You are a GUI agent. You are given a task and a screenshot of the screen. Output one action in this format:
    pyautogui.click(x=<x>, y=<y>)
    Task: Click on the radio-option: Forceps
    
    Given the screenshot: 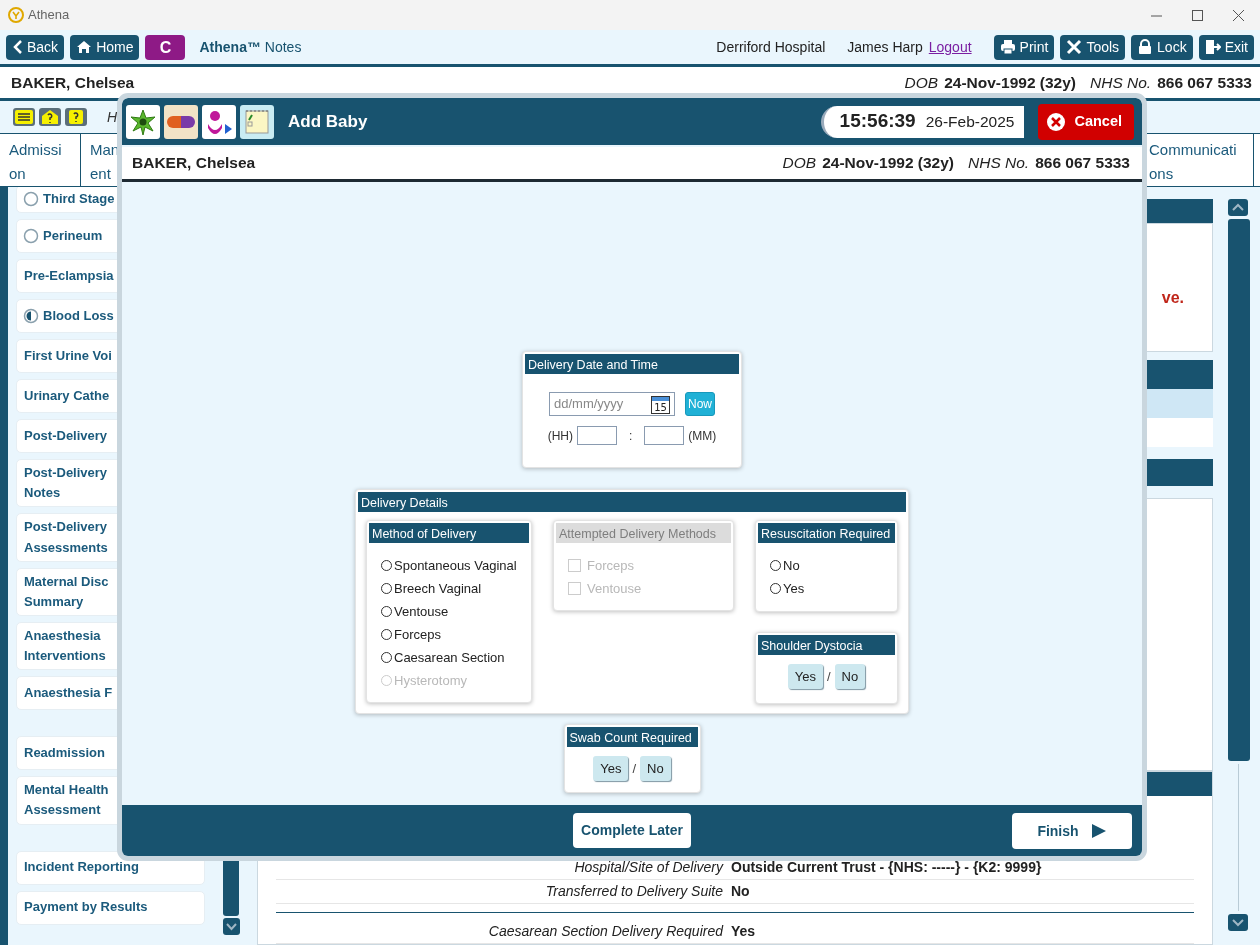 What is the action you would take?
    pyautogui.click(x=456, y=634)
    